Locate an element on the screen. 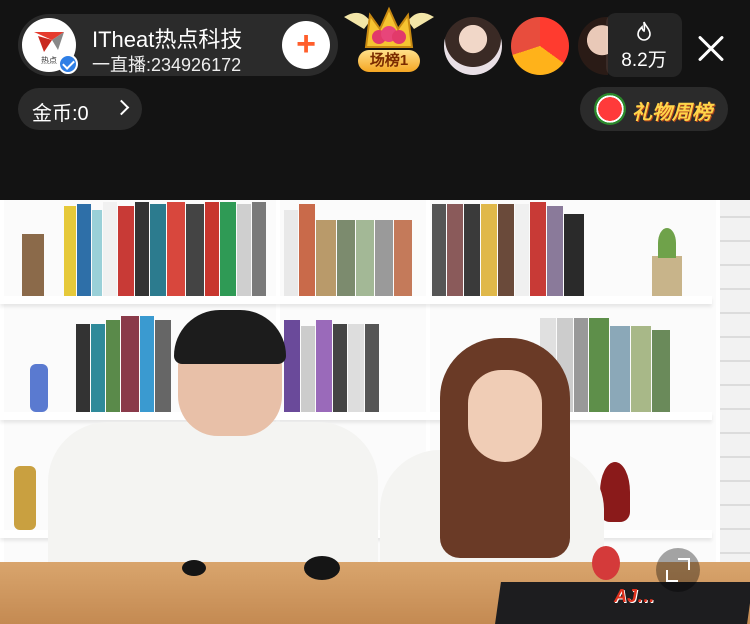  close-button is located at coordinates (711, 49).